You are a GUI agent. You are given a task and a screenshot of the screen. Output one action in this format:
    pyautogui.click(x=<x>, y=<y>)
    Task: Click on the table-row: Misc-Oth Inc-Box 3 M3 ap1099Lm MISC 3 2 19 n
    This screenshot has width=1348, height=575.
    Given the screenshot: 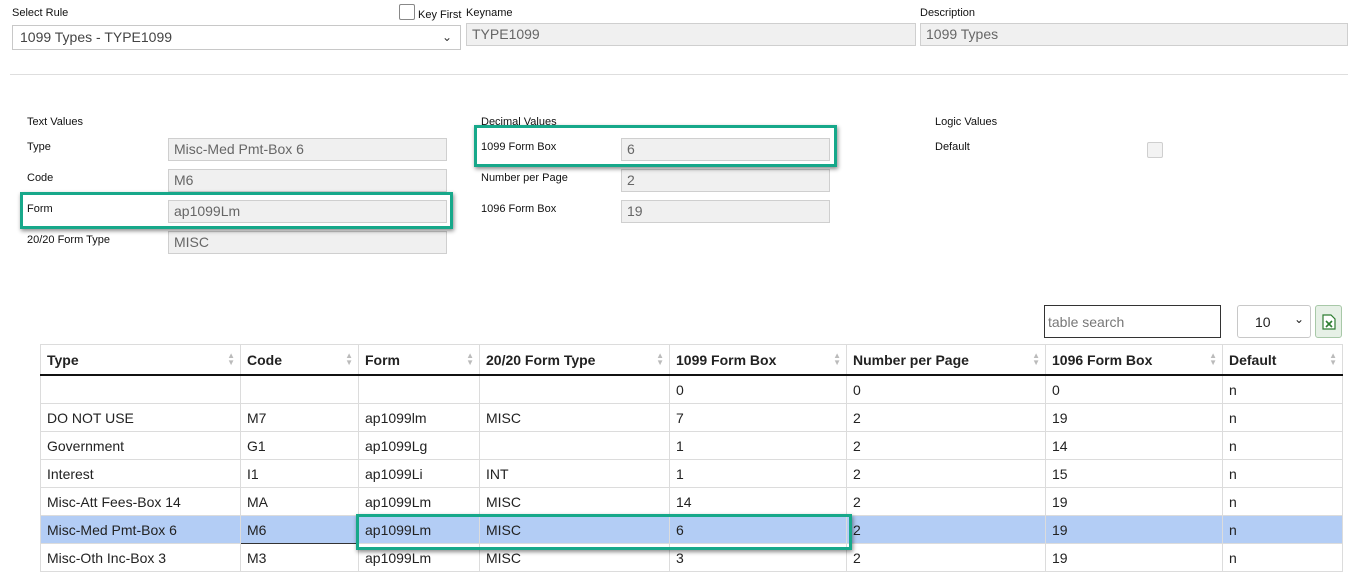 What is the action you would take?
    pyautogui.click(x=691, y=557)
    